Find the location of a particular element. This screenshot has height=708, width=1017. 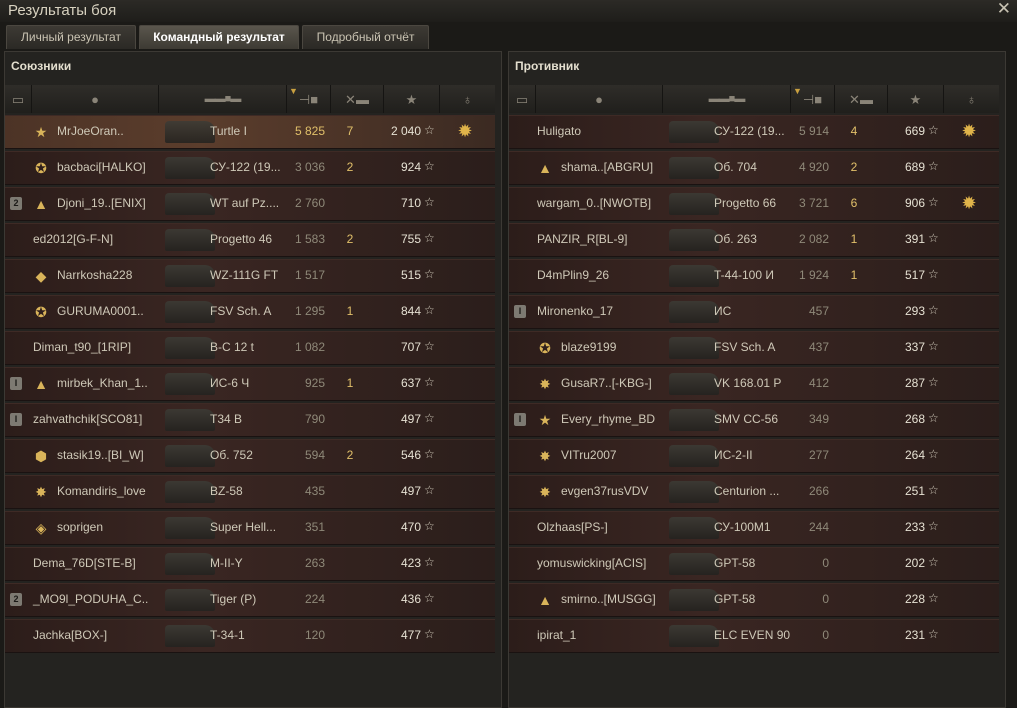

tab-team-result: Командный результат is located at coordinates (219, 37).